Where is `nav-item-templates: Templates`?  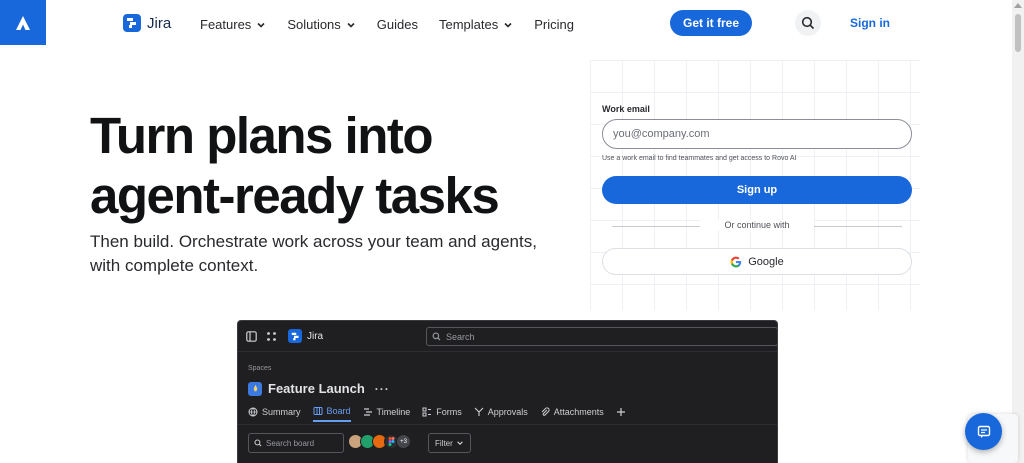 nav-item-templates: Templates is located at coordinates (476, 24).